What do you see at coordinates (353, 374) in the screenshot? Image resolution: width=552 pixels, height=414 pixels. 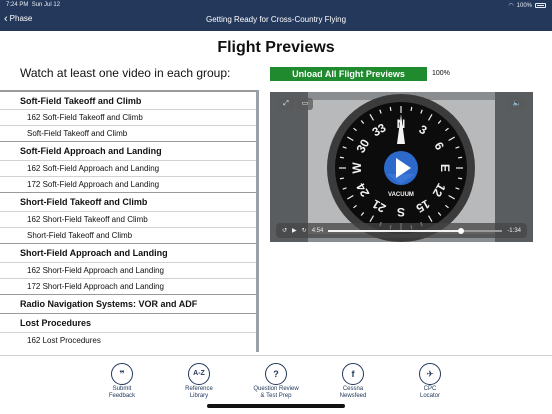 I see `facebook-icon: f` at bounding box center [353, 374].